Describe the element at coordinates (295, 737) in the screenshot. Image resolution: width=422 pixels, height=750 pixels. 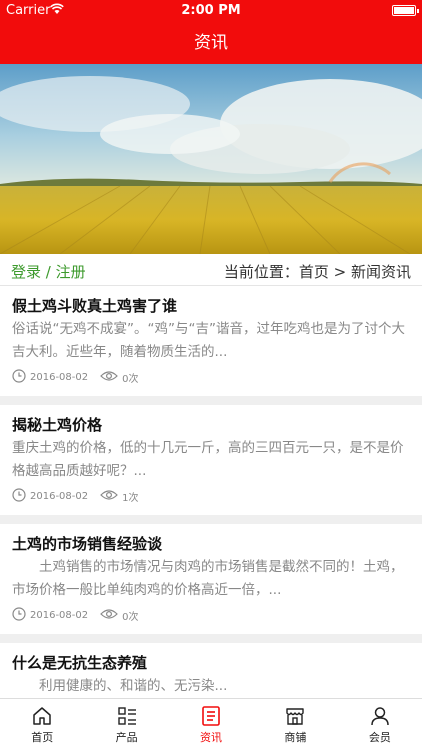
I see `tab-label: 商铺` at that location.